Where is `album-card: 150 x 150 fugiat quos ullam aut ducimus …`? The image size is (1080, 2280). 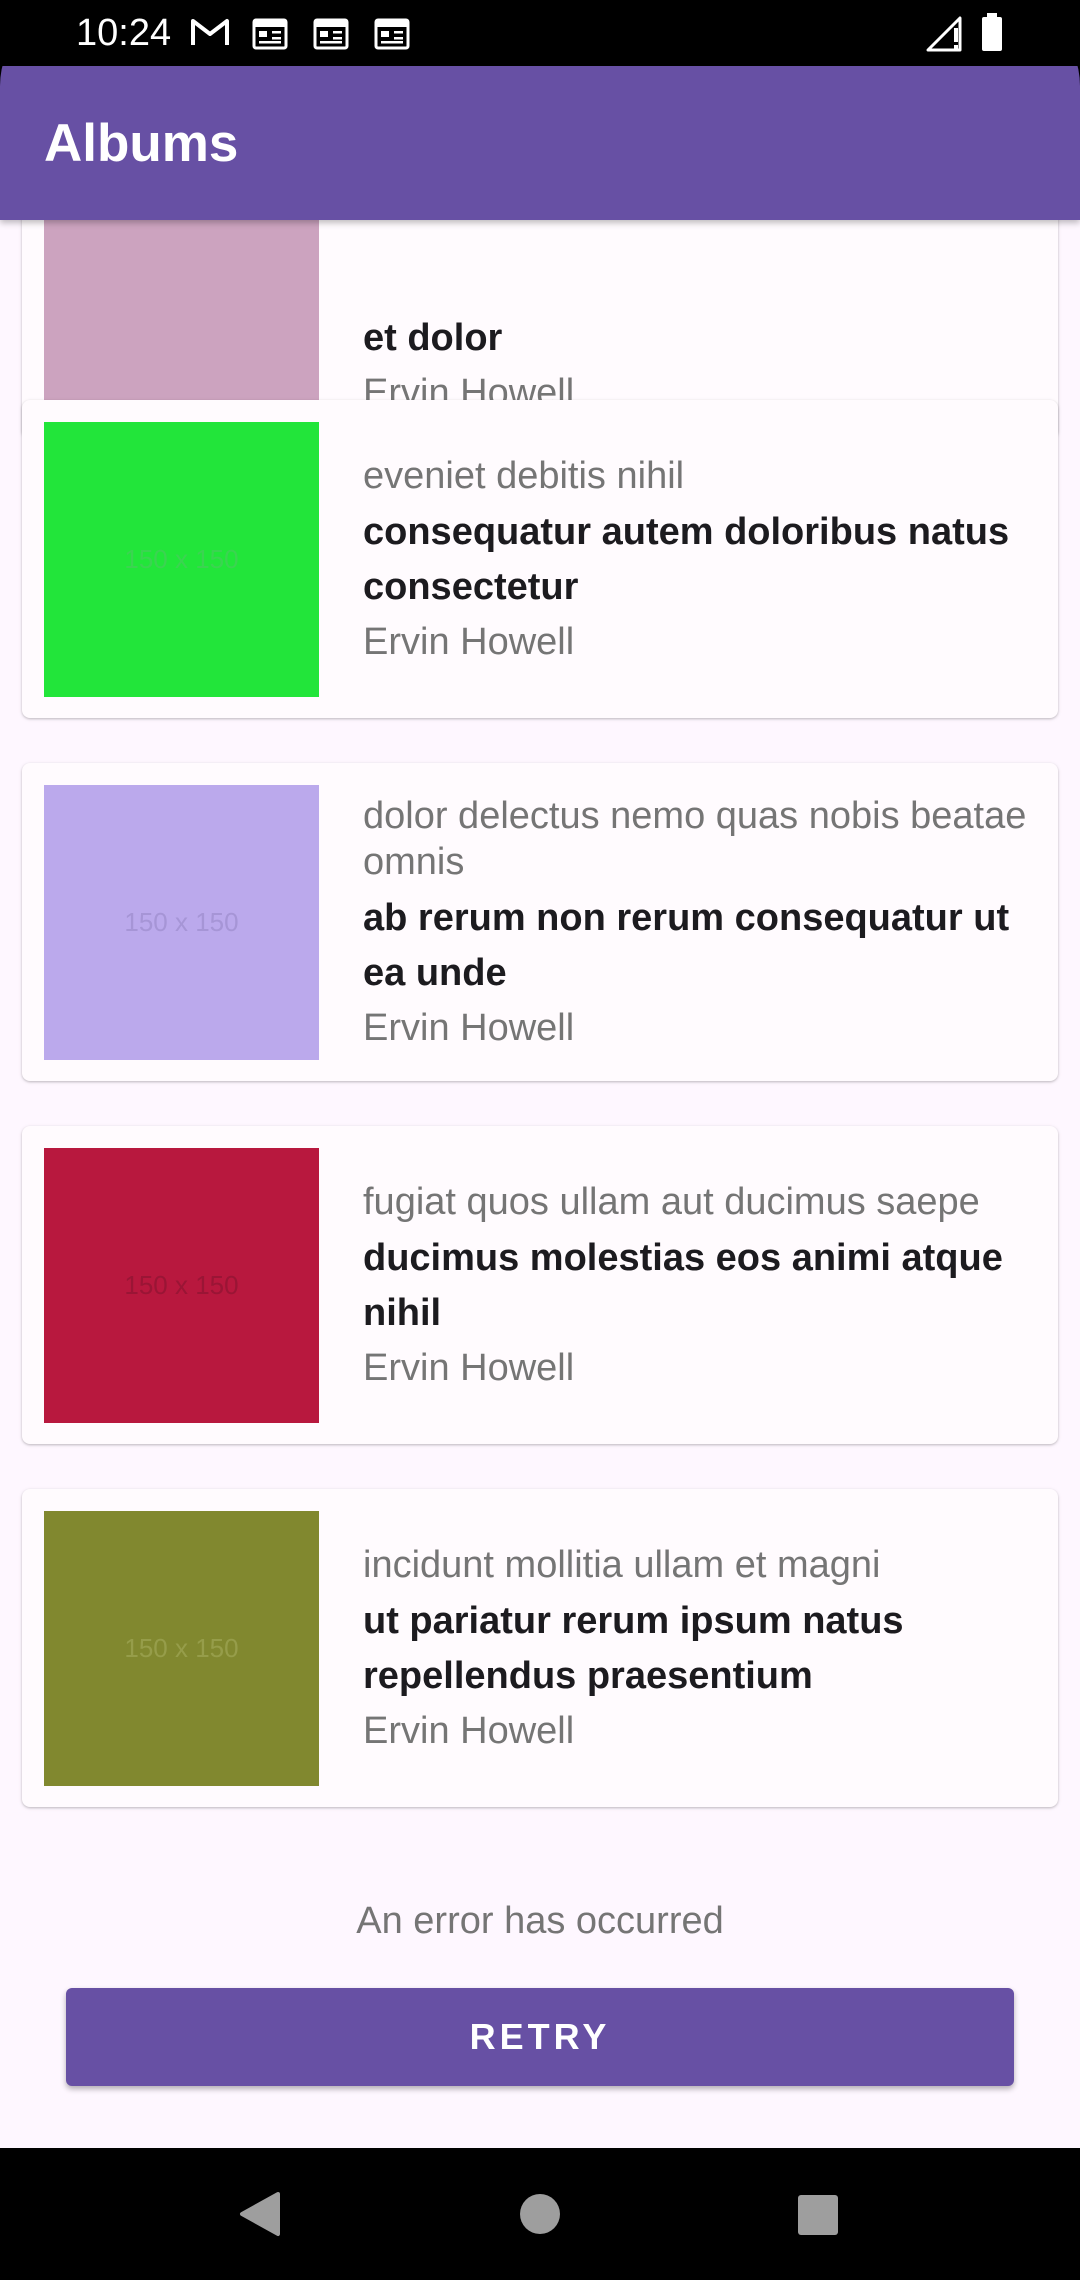 album-card: 150 x 150 fugiat quos ullam aut ducimus … is located at coordinates (540, 1285).